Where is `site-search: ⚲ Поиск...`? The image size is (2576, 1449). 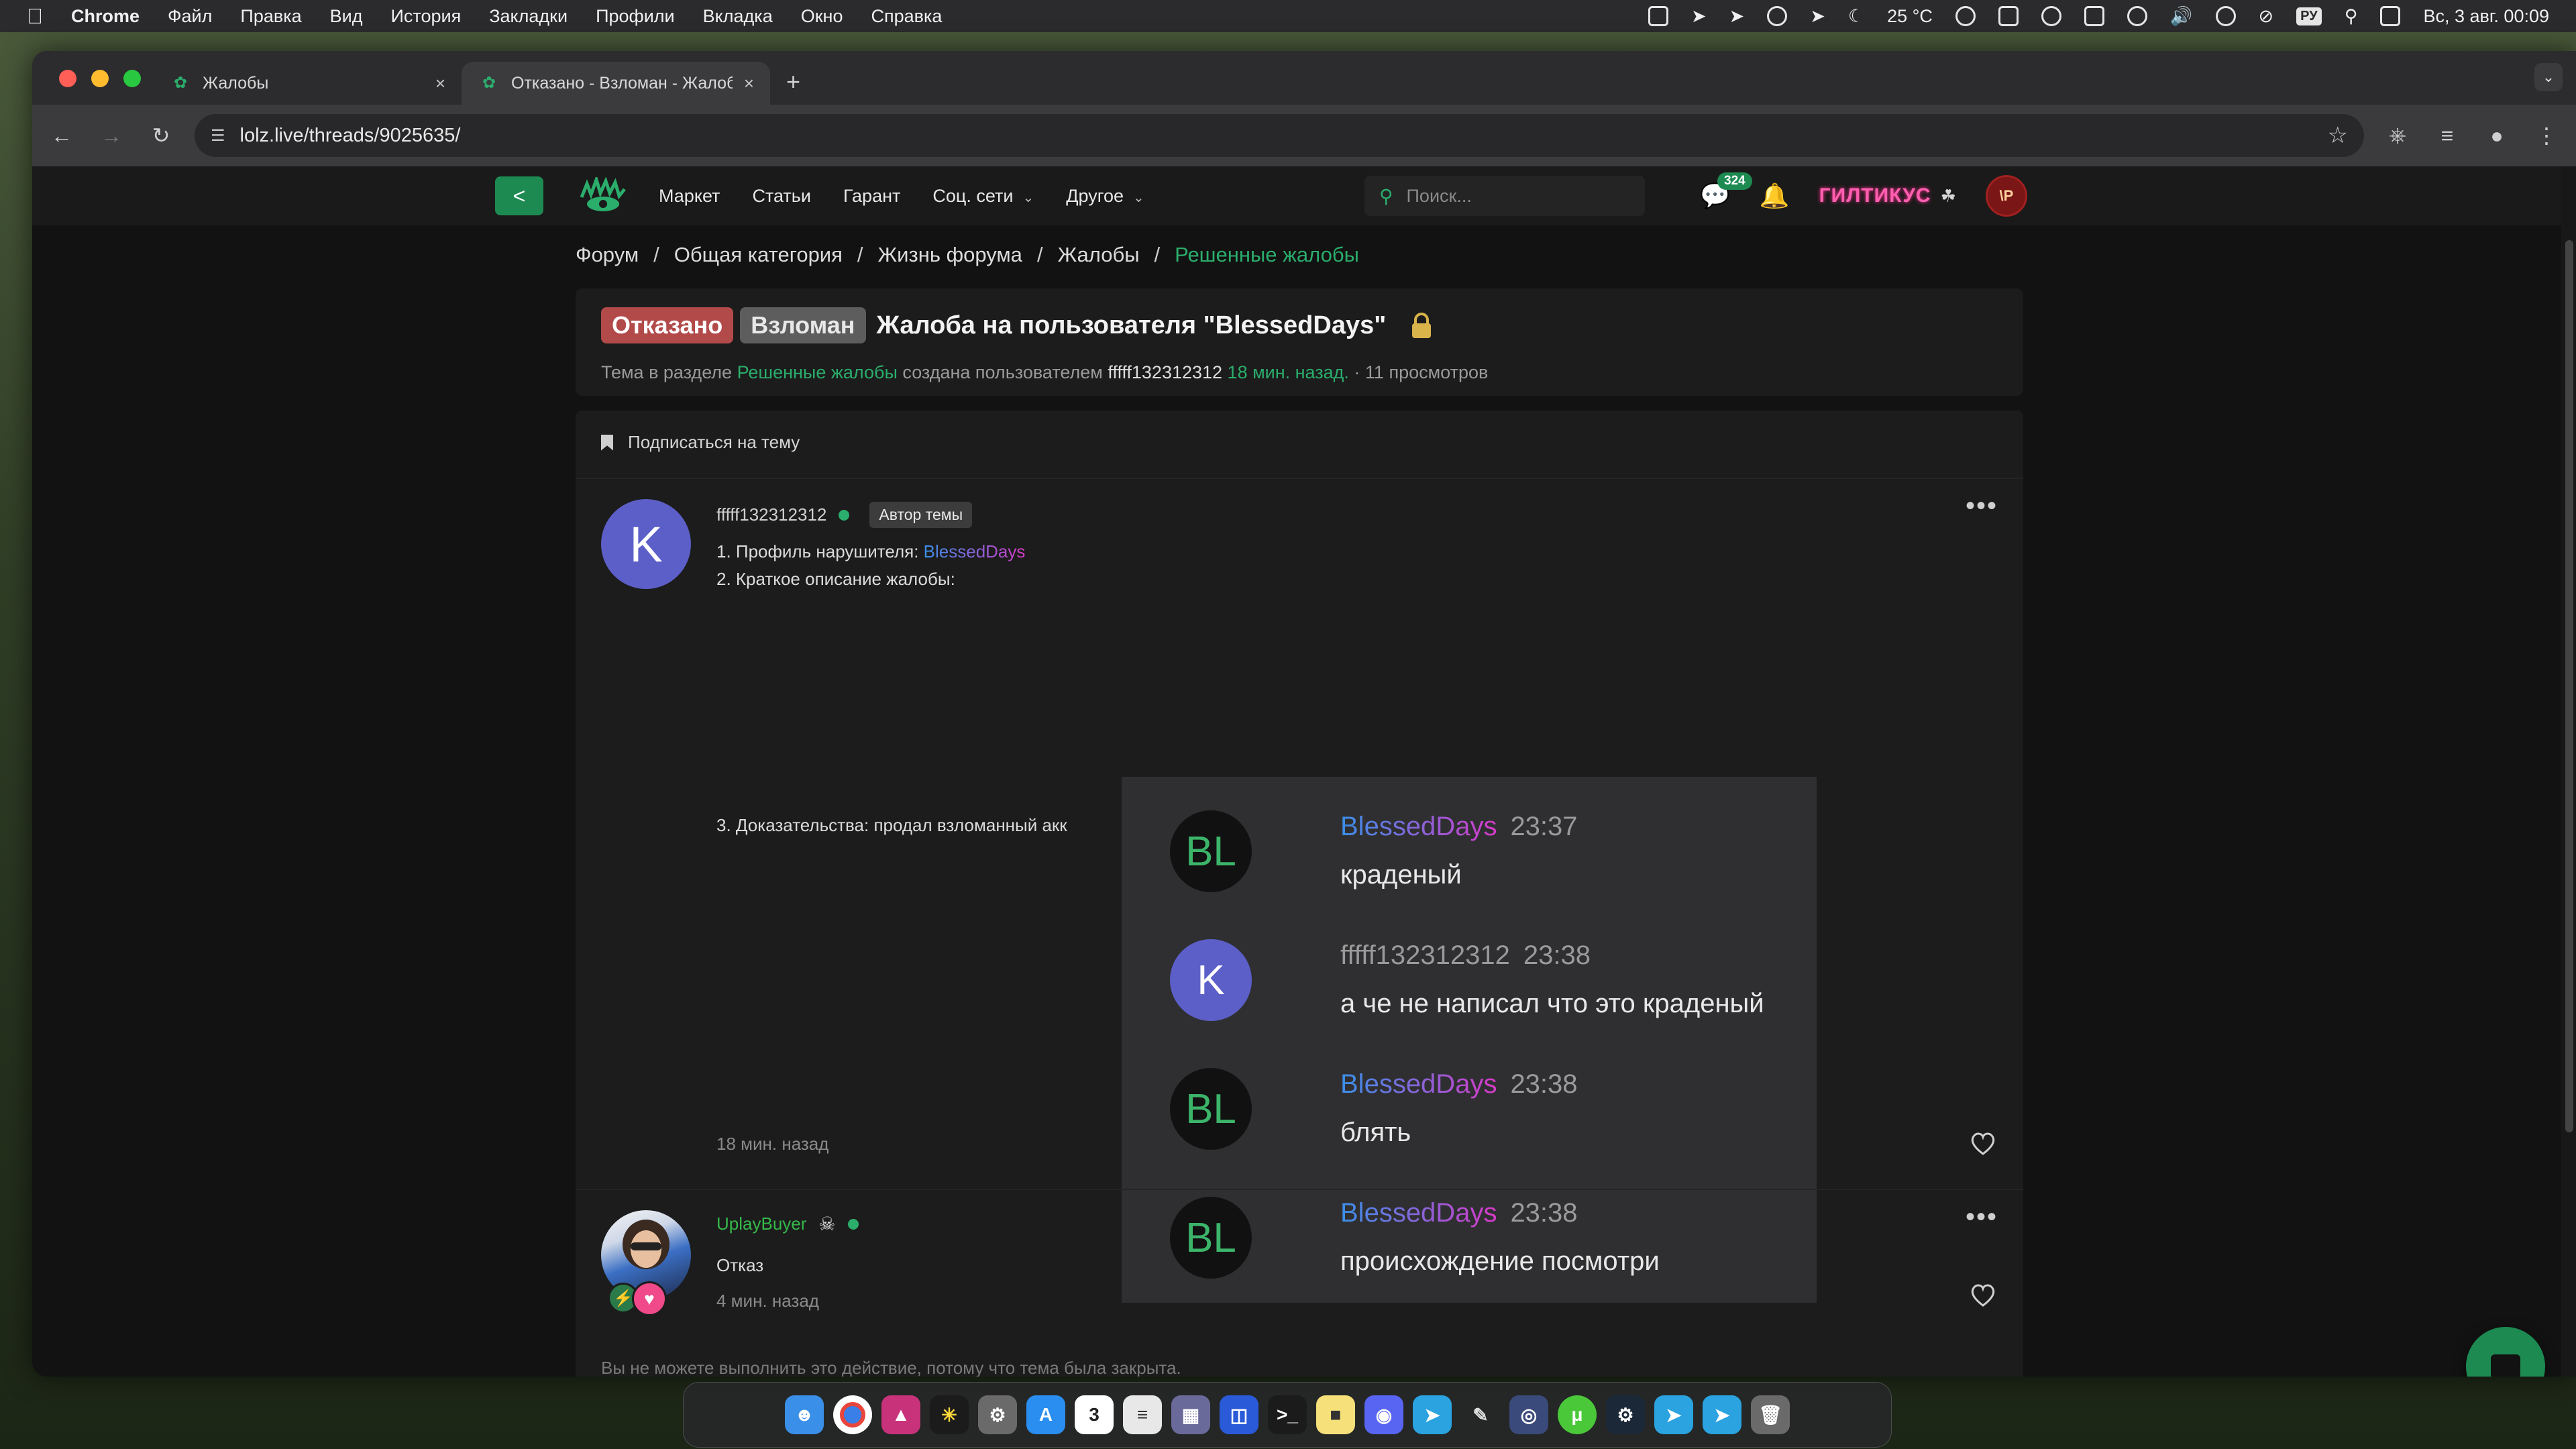 site-search: ⚲ Поиск... is located at coordinates (1504, 196).